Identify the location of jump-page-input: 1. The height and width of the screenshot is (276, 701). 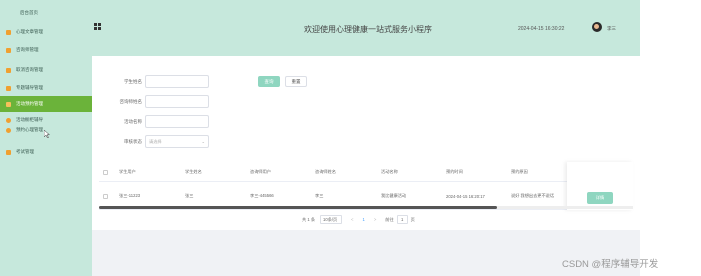
(402, 219).